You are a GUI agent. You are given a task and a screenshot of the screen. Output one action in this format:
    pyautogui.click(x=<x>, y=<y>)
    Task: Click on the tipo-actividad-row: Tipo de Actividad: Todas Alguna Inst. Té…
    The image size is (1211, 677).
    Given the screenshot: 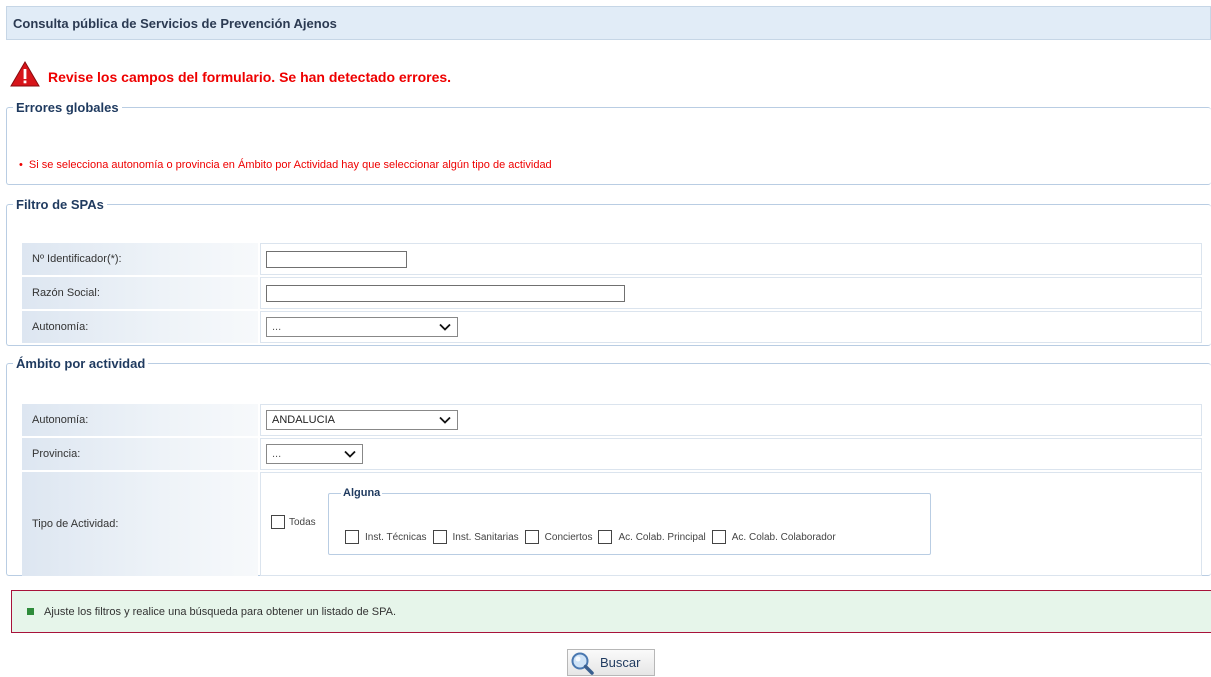 What is the action you would take?
    pyautogui.click(x=612, y=524)
    